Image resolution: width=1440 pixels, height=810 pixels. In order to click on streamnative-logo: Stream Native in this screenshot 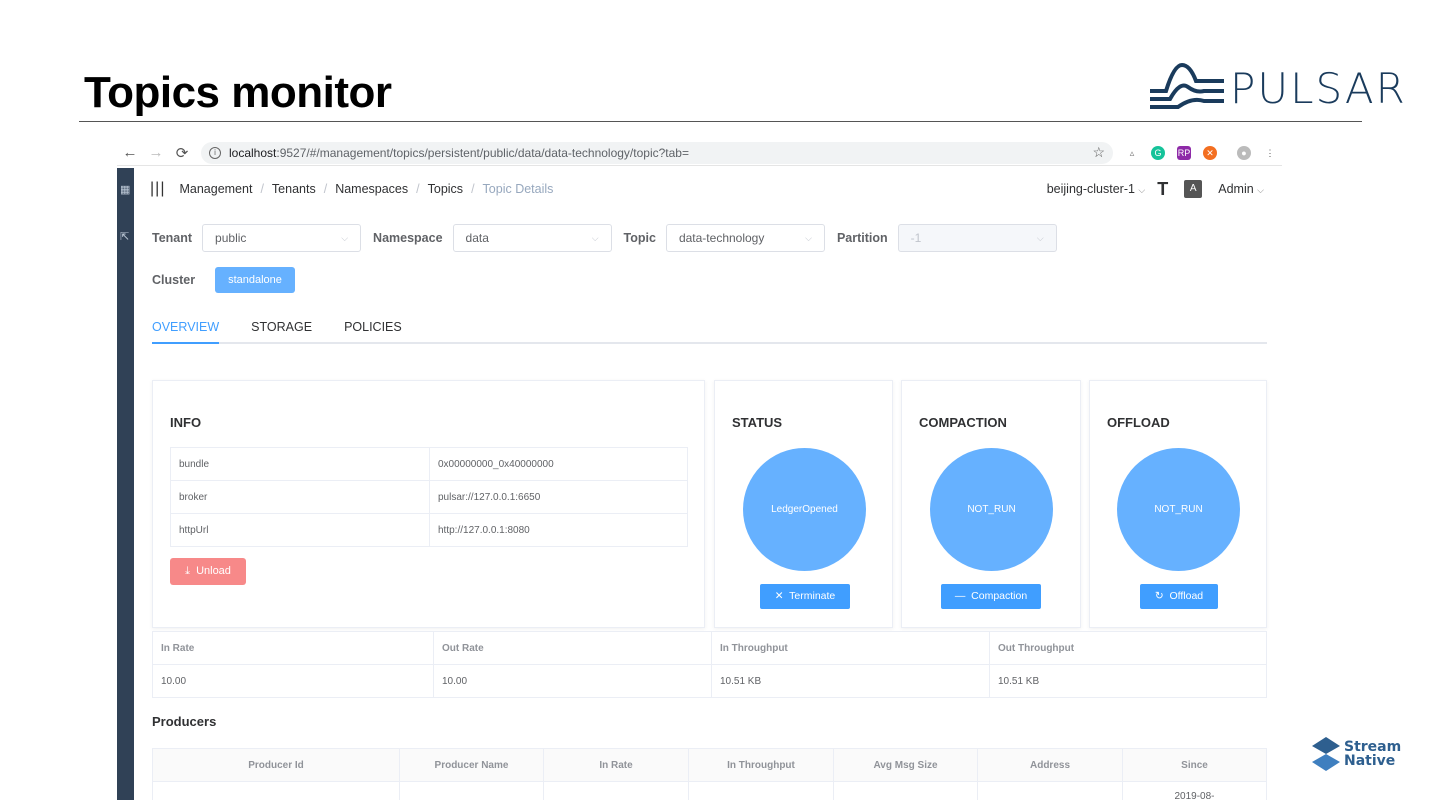, I will do `click(1362, 754)`.